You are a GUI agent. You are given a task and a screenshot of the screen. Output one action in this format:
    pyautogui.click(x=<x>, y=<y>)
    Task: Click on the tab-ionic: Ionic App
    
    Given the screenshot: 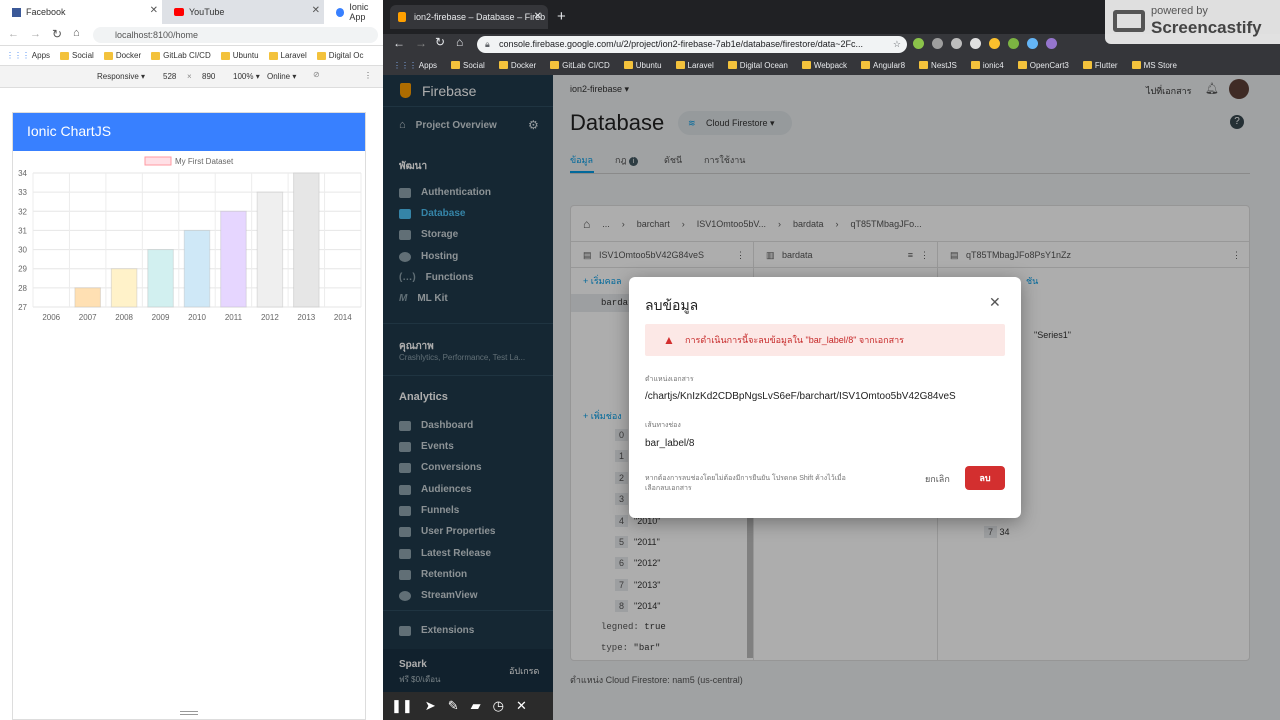 What is the action you would take?
    pyautogui.click(x=353, y=12)
    